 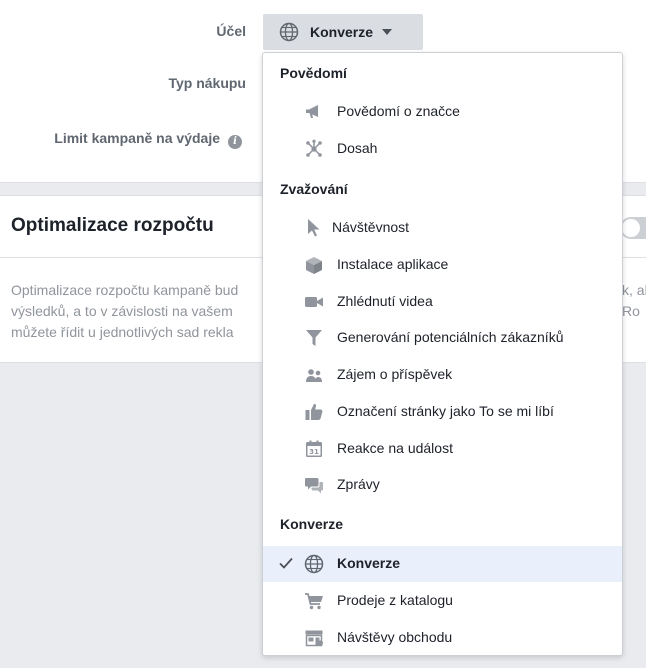 What do you see at coordinates (442, 302) in the screenshot?
I see `menu-item-video-views: Zhlédnutí videa` at bounding box center [442, 302].